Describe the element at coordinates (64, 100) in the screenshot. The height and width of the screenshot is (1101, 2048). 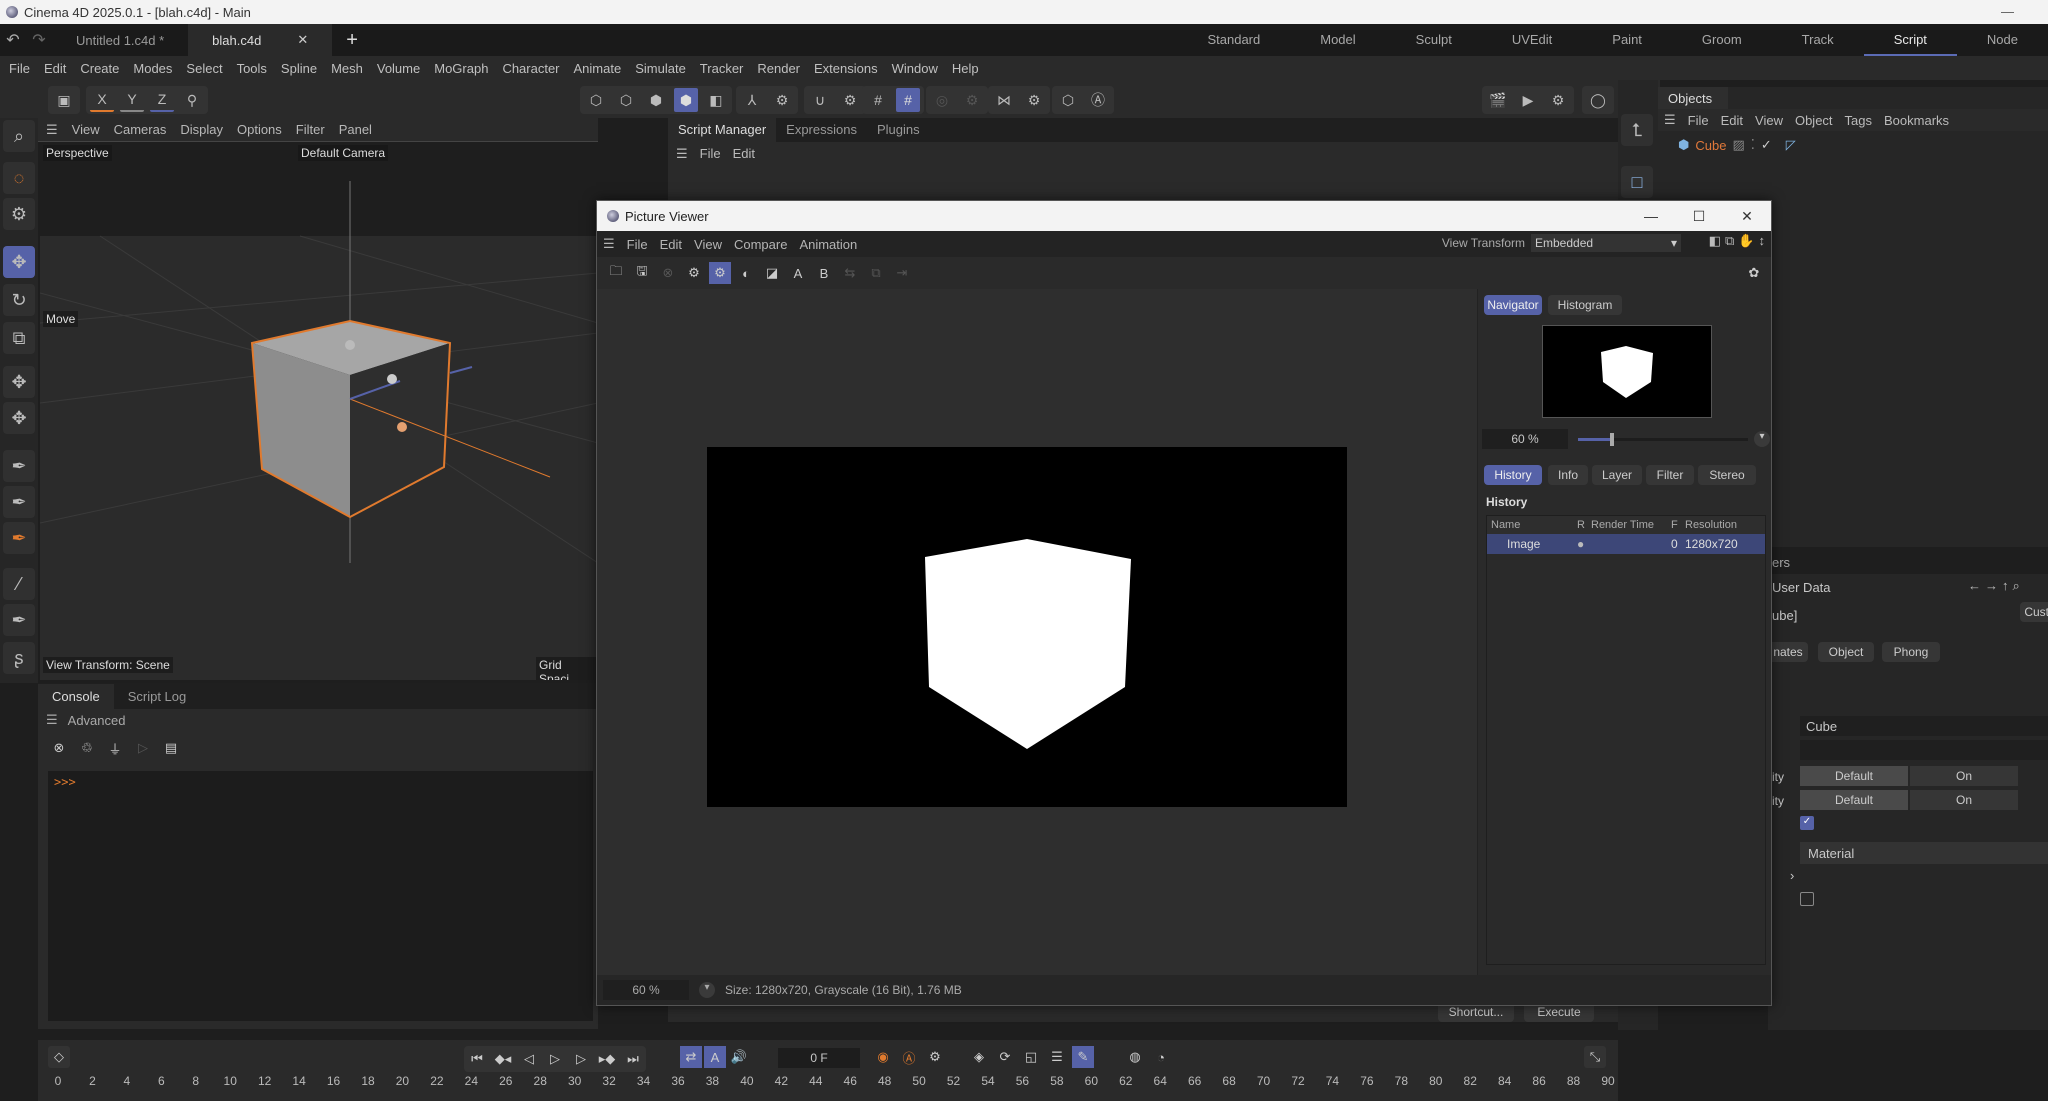
I see `archive-icon: ▣` at that location.